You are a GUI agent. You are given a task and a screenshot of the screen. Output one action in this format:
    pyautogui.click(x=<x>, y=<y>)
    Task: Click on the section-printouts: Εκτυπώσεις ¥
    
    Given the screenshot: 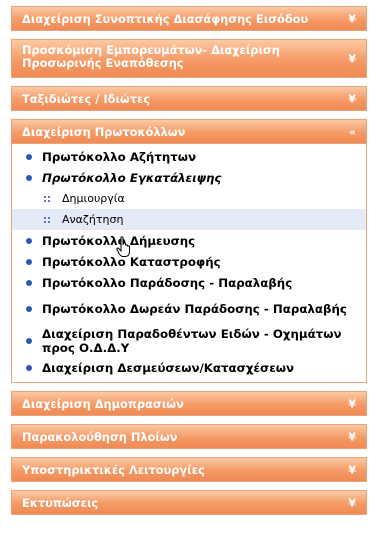 What is the action you would take?
    pyautogui.click(x=189, y=502)
    